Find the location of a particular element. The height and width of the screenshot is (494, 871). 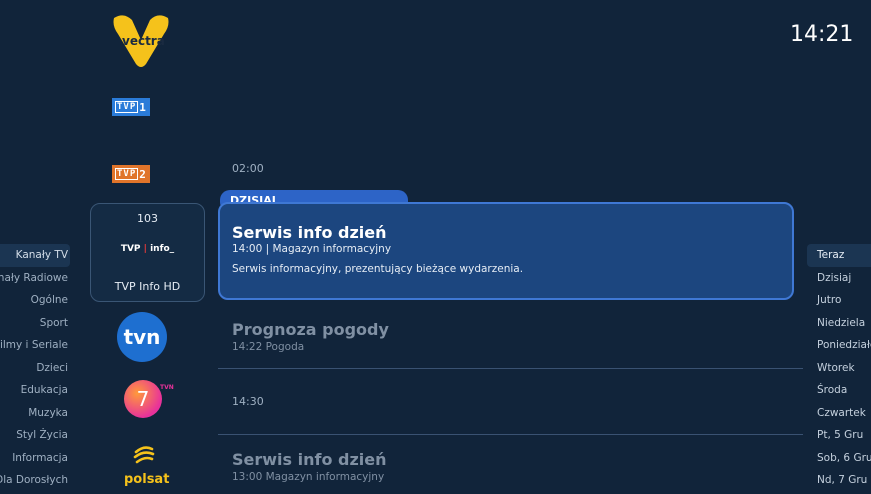

tvn7-logo: 7 is located at coordinates (143, 399).